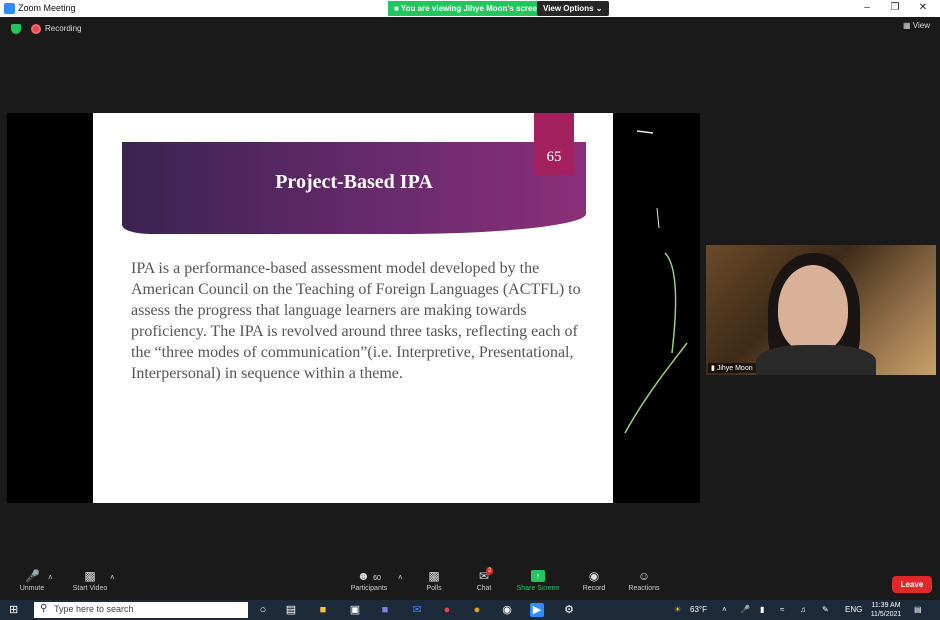  What do you see at coordinates (354, 182) in the screenshot?
I see `slide-title: Project-Based IPA` at bounding box center [354, 182].